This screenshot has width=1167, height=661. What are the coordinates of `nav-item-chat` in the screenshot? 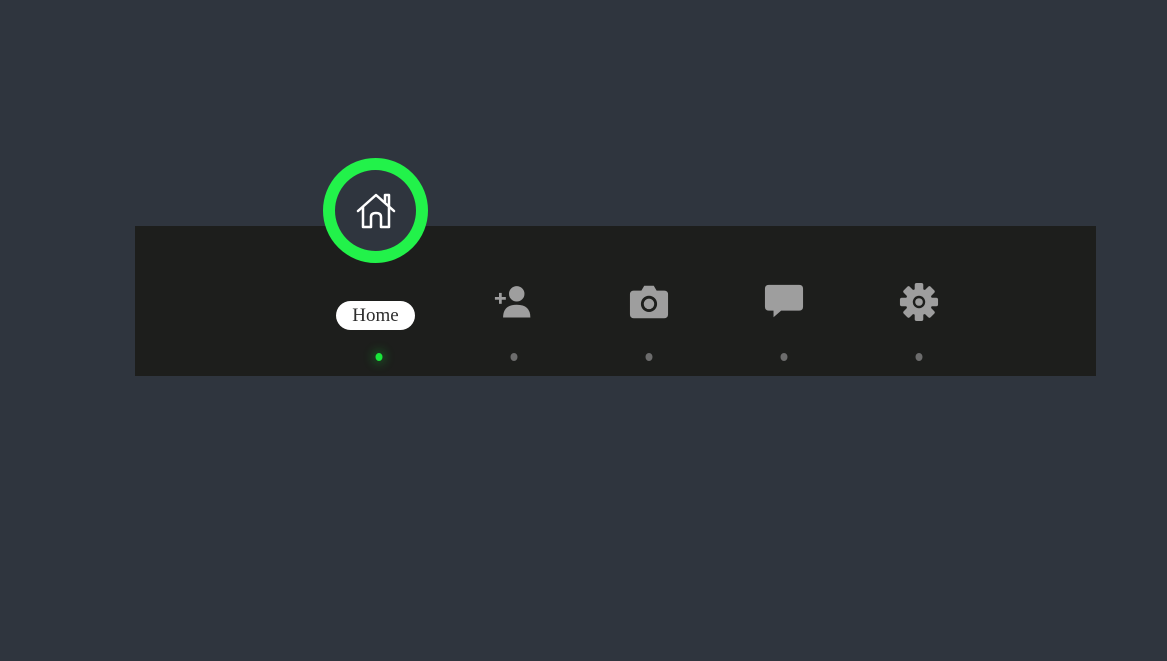 It's located at (784, 301).